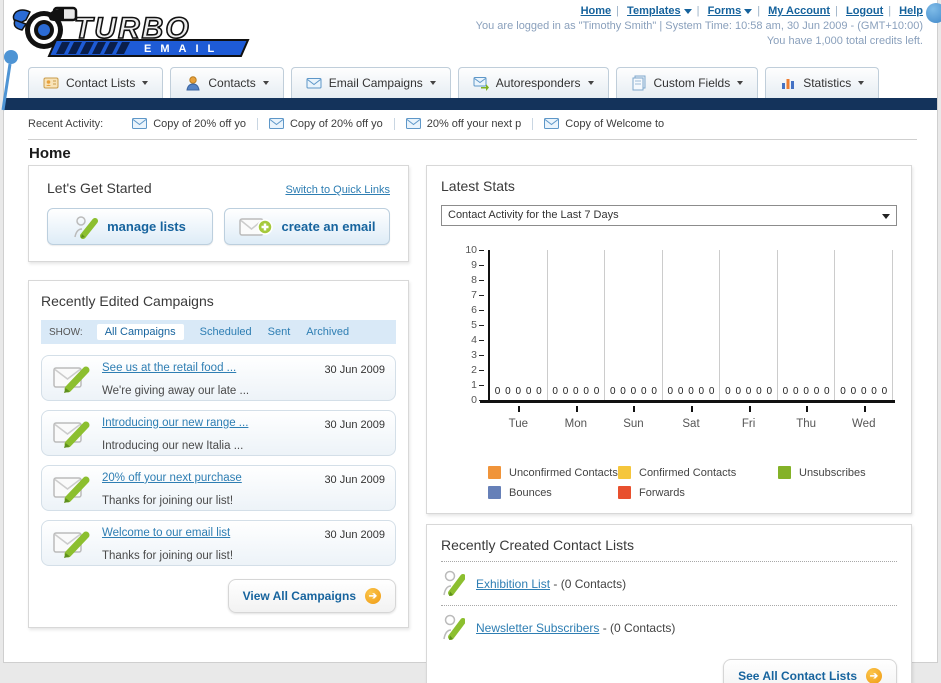 Image resolution: width=941 pixels, height=683 pixels. What do you see at coordinates (749, 340) in the screenshot?
I see `chart-day-group: 0 0 0 0 0 Fri` at bounding box center [749, 340].